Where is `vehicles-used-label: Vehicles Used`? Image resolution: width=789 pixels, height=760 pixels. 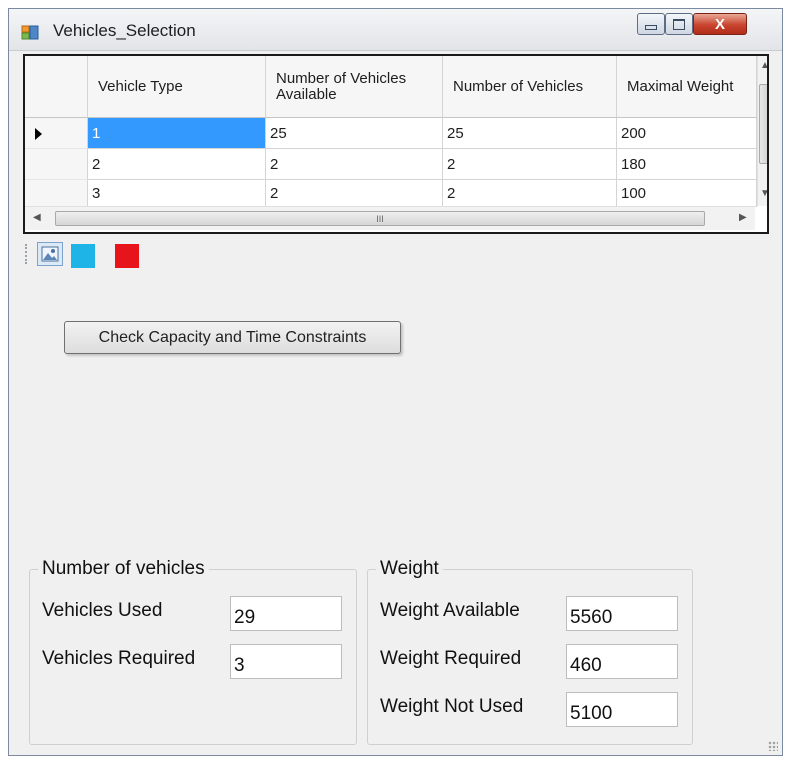 vehicles-used-label: Vehicles Used is located at coordinates (102, 610).